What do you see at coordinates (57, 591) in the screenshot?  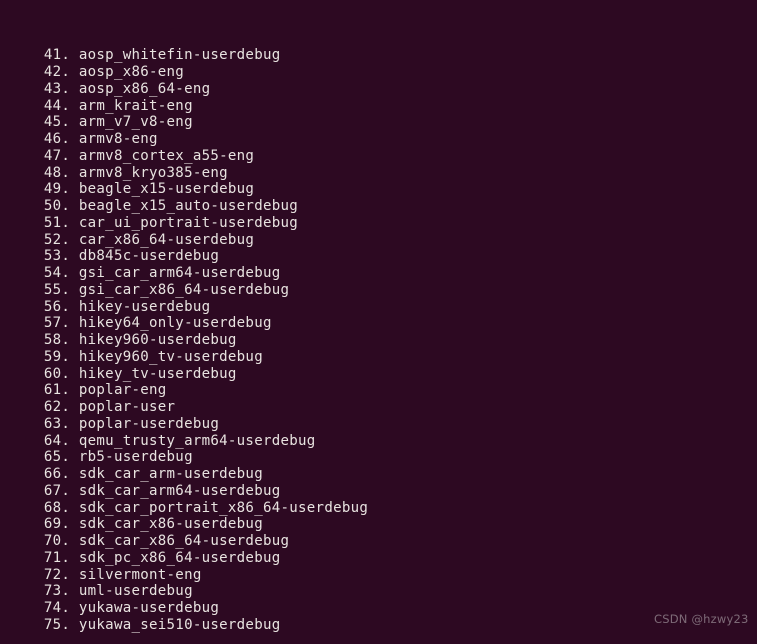 I see `menu-item-number: 73.` at bounding box center [57, 591].